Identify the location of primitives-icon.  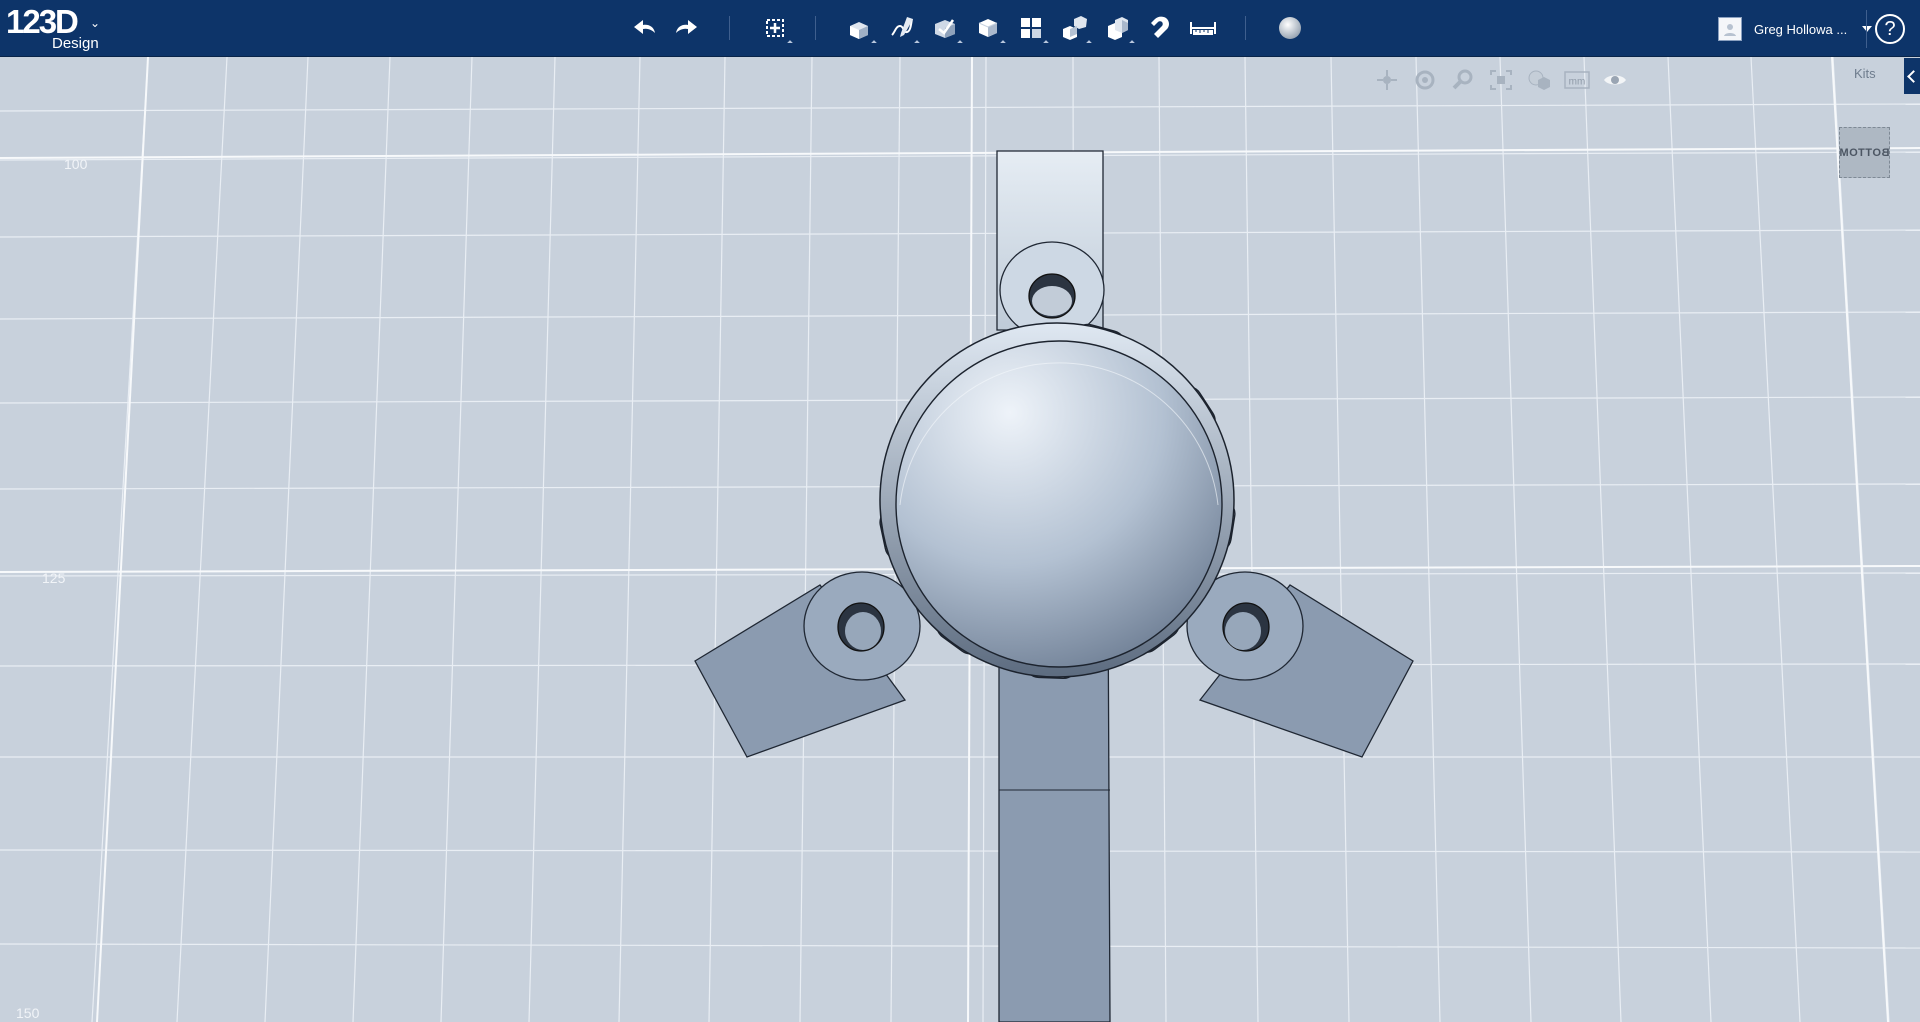
(859, 30).